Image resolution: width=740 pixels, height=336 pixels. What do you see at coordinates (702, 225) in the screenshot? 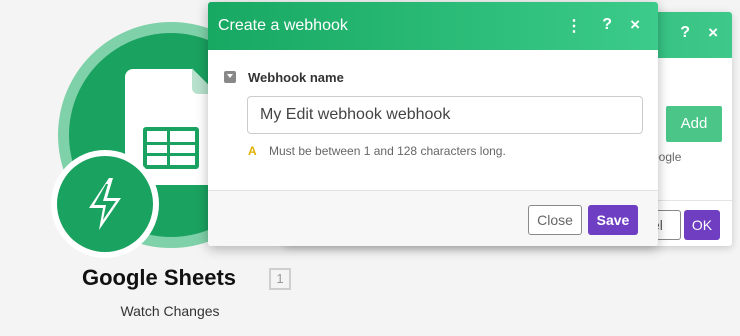
I see `ok-button: OK` at bounding box center [702, 225].